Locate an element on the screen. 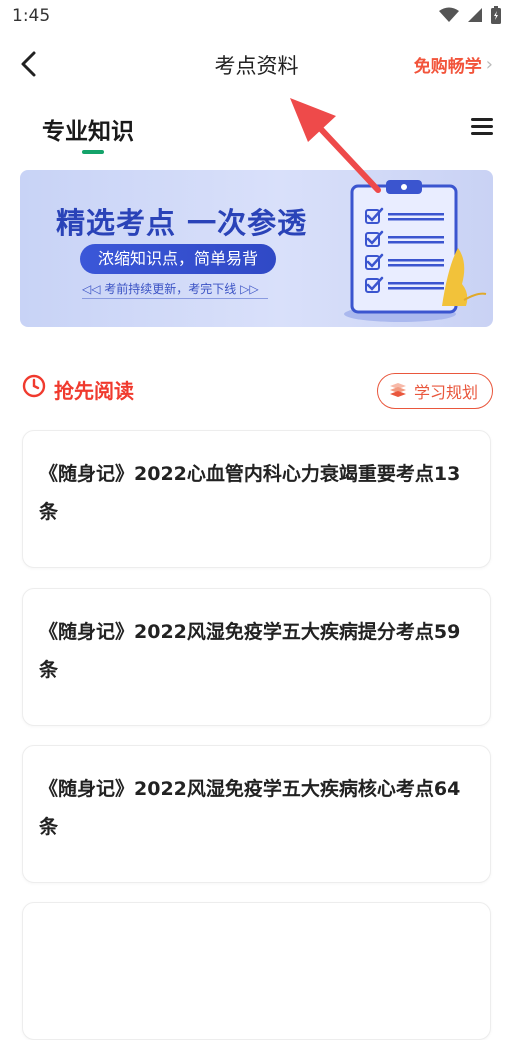  article-card: 《随身记》2022心血管内科心力衰竭重要考点13条 is located at coordinates (256, 499).